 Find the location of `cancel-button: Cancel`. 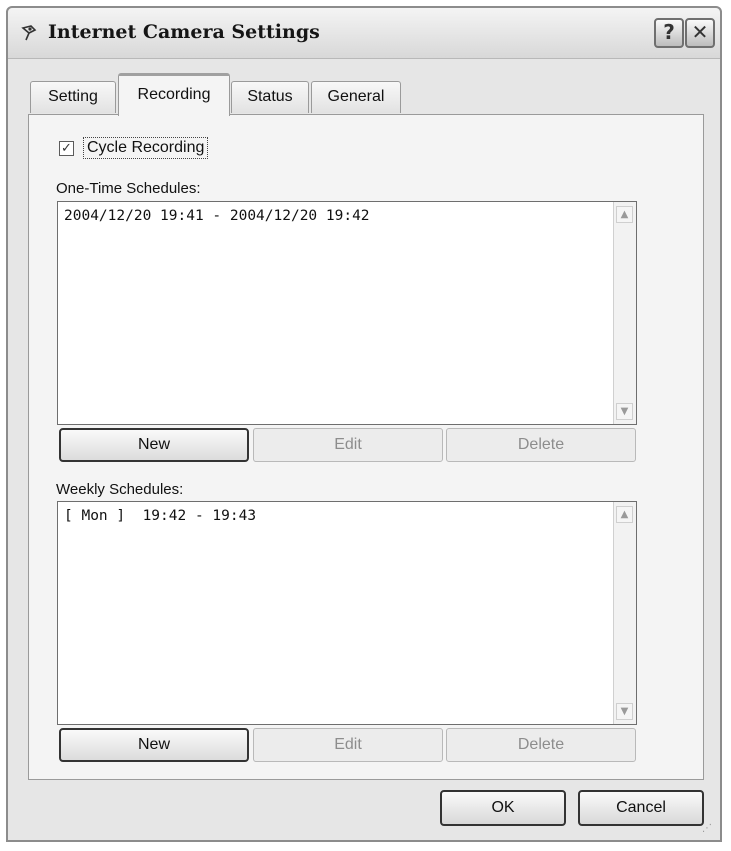

cancel-button: Cancel is located at coordinates (641, 808).